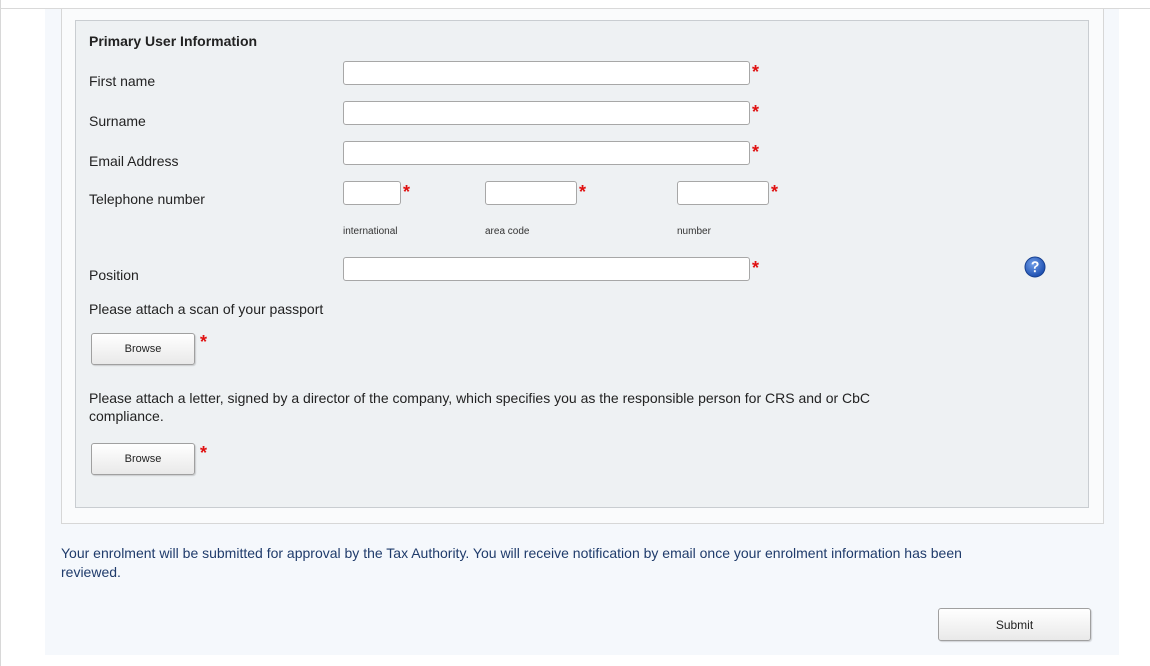  What do you see at coordinates (507, 231) in the screenshot?
I see `area-code-sublabel: area code` at bounding box center [507, 231].